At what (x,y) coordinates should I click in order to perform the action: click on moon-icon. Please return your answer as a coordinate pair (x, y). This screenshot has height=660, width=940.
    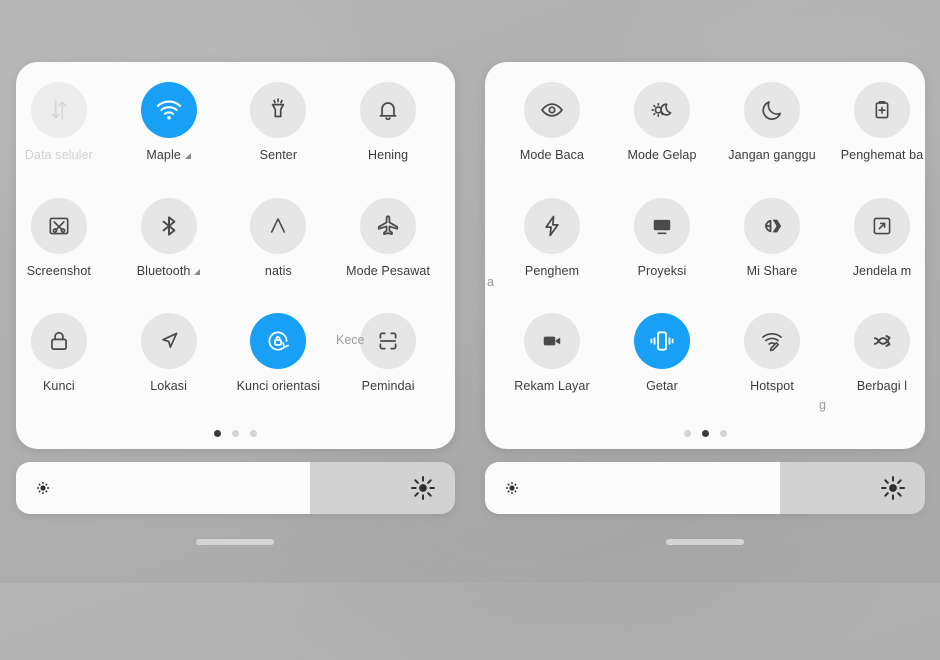
    Looking at the image, I should click on (772, 110).